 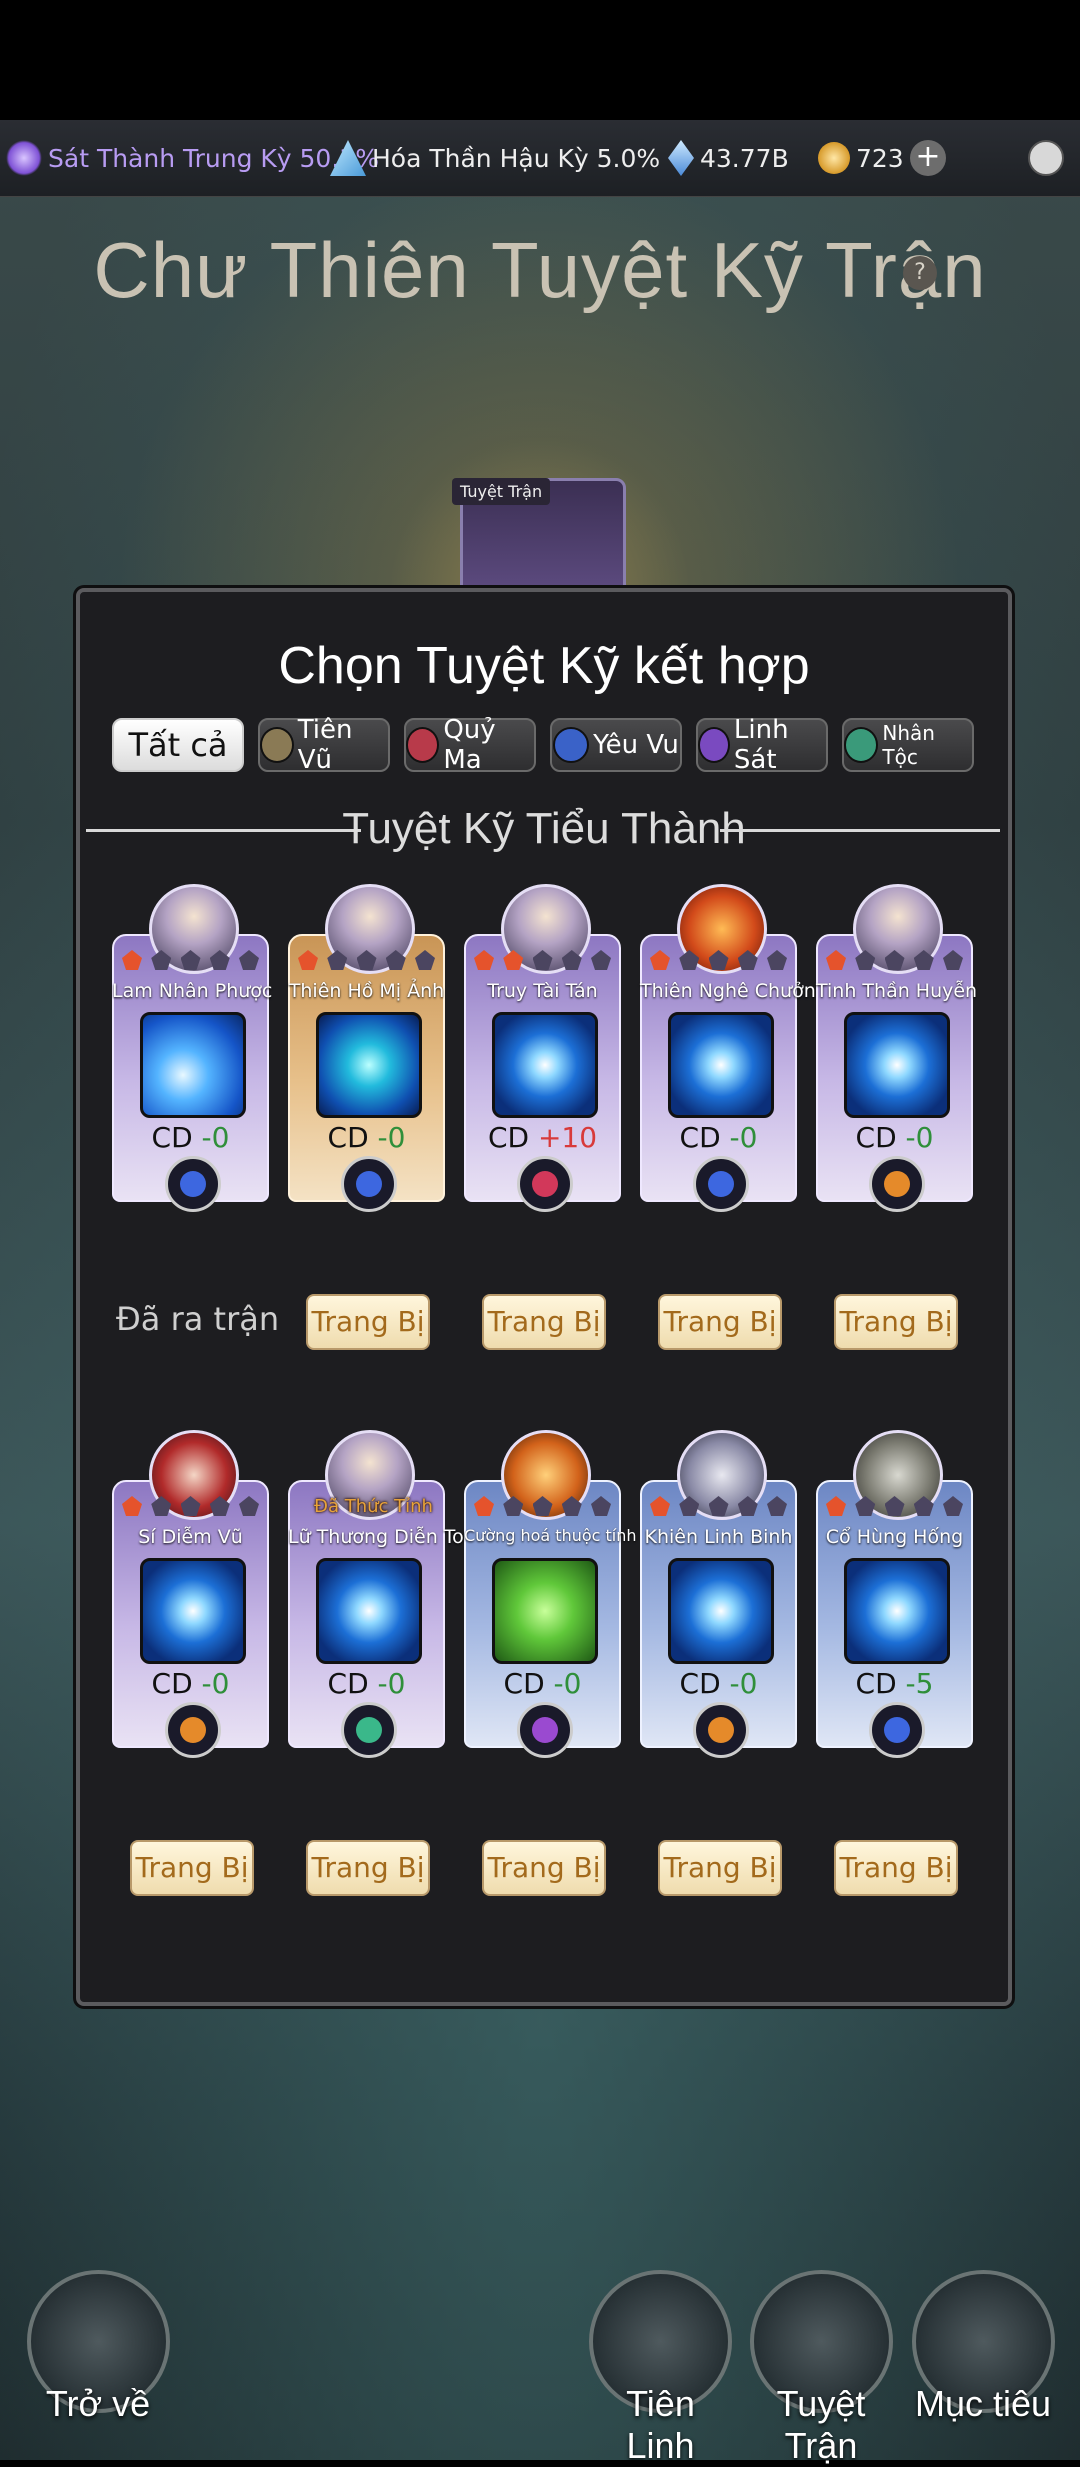 I want to click on tab-linh-sat: Linh Sát, so click(x=762, y=745).